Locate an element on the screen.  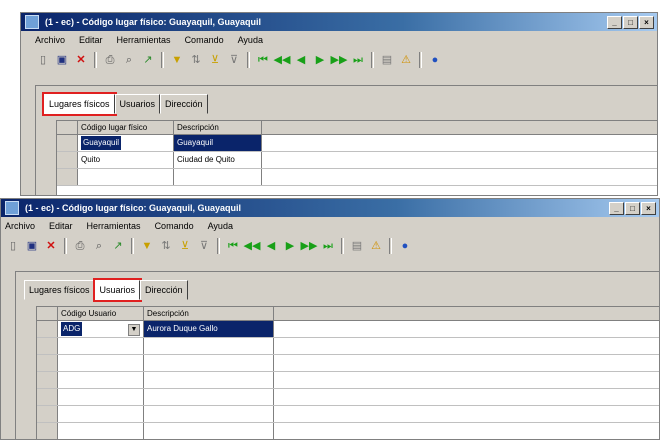
grid-cell: Quito is located at coordinates (126, 160).